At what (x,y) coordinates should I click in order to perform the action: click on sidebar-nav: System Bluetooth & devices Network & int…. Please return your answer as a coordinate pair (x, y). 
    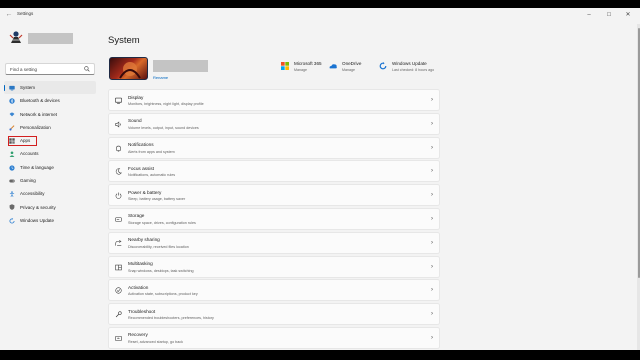
    Looking at the image, I should click on (50, 154).